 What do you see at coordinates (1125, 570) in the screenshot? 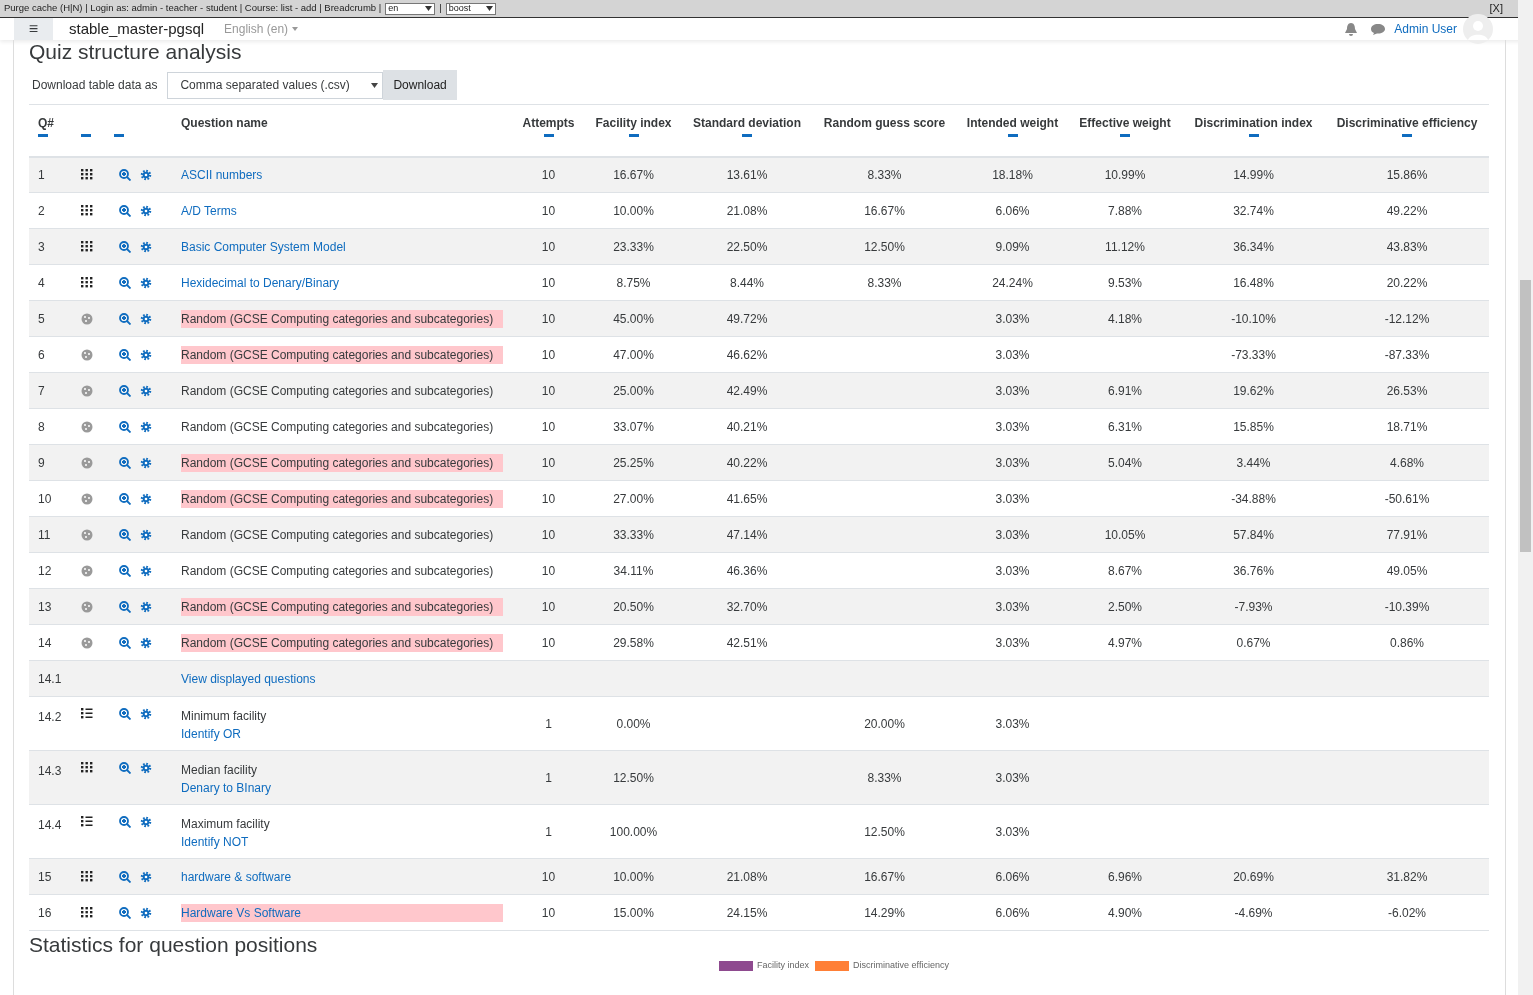
I see `table-cell: 8.67%` at bounding box center [1125, 570].